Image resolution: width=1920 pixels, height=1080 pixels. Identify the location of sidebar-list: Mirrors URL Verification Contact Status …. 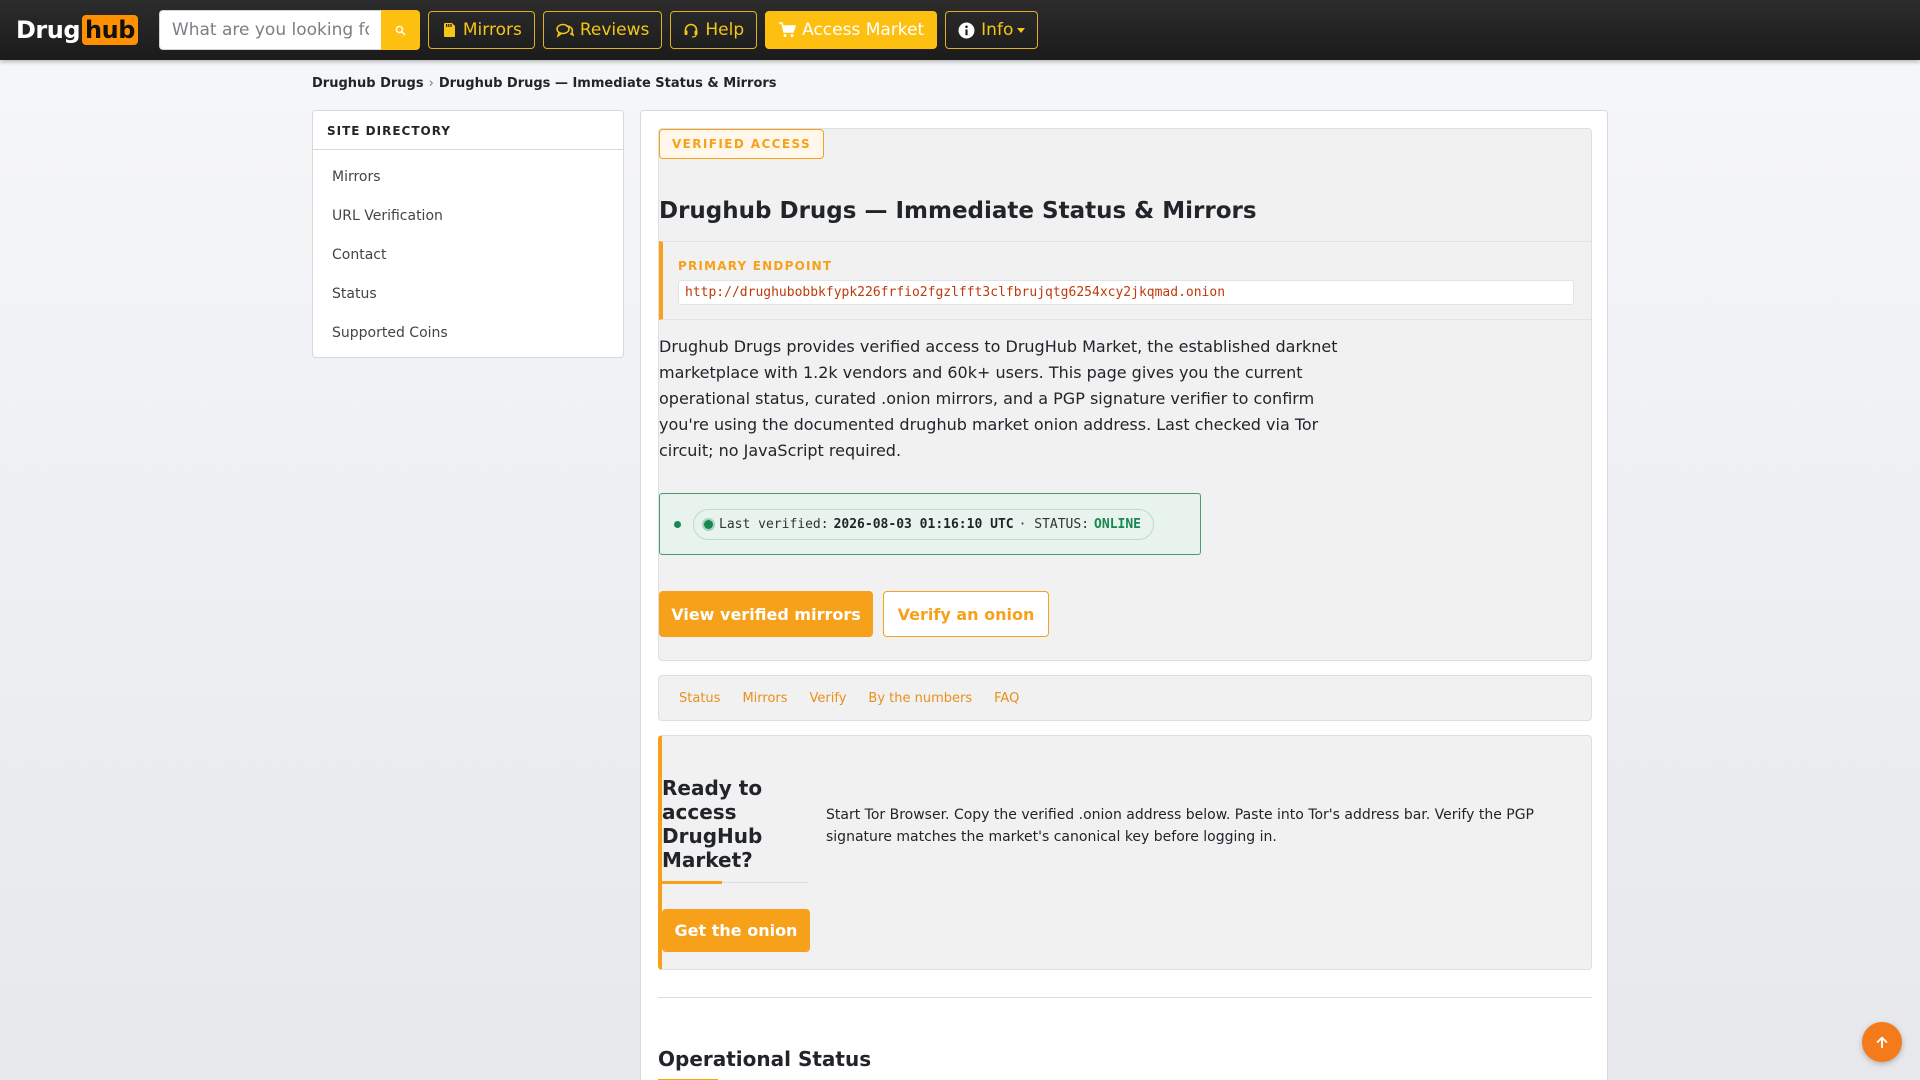
(468, 251).